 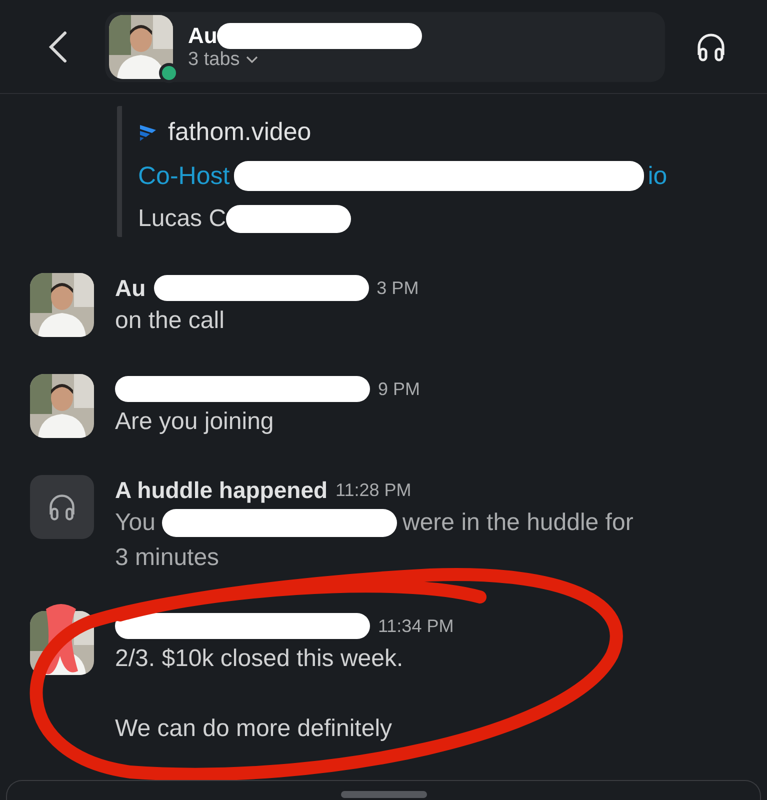 I want to click on source-label: fathom.video, so click(x=240, y=132).